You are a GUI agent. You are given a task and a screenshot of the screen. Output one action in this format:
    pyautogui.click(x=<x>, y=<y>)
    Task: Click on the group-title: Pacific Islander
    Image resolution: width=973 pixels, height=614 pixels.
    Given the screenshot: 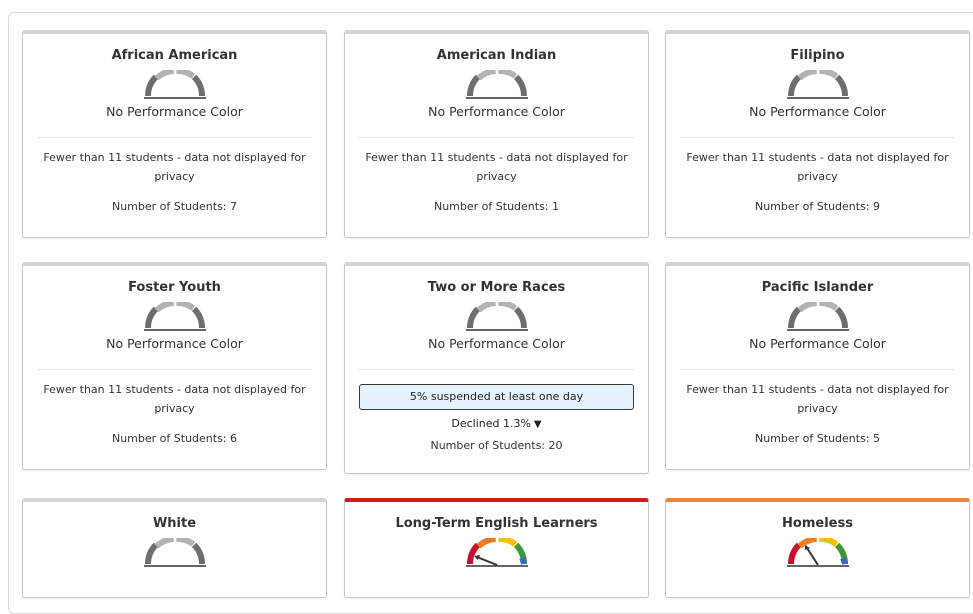 What is the action you would take?
    pyautogui.click(x=817, y=287)
    